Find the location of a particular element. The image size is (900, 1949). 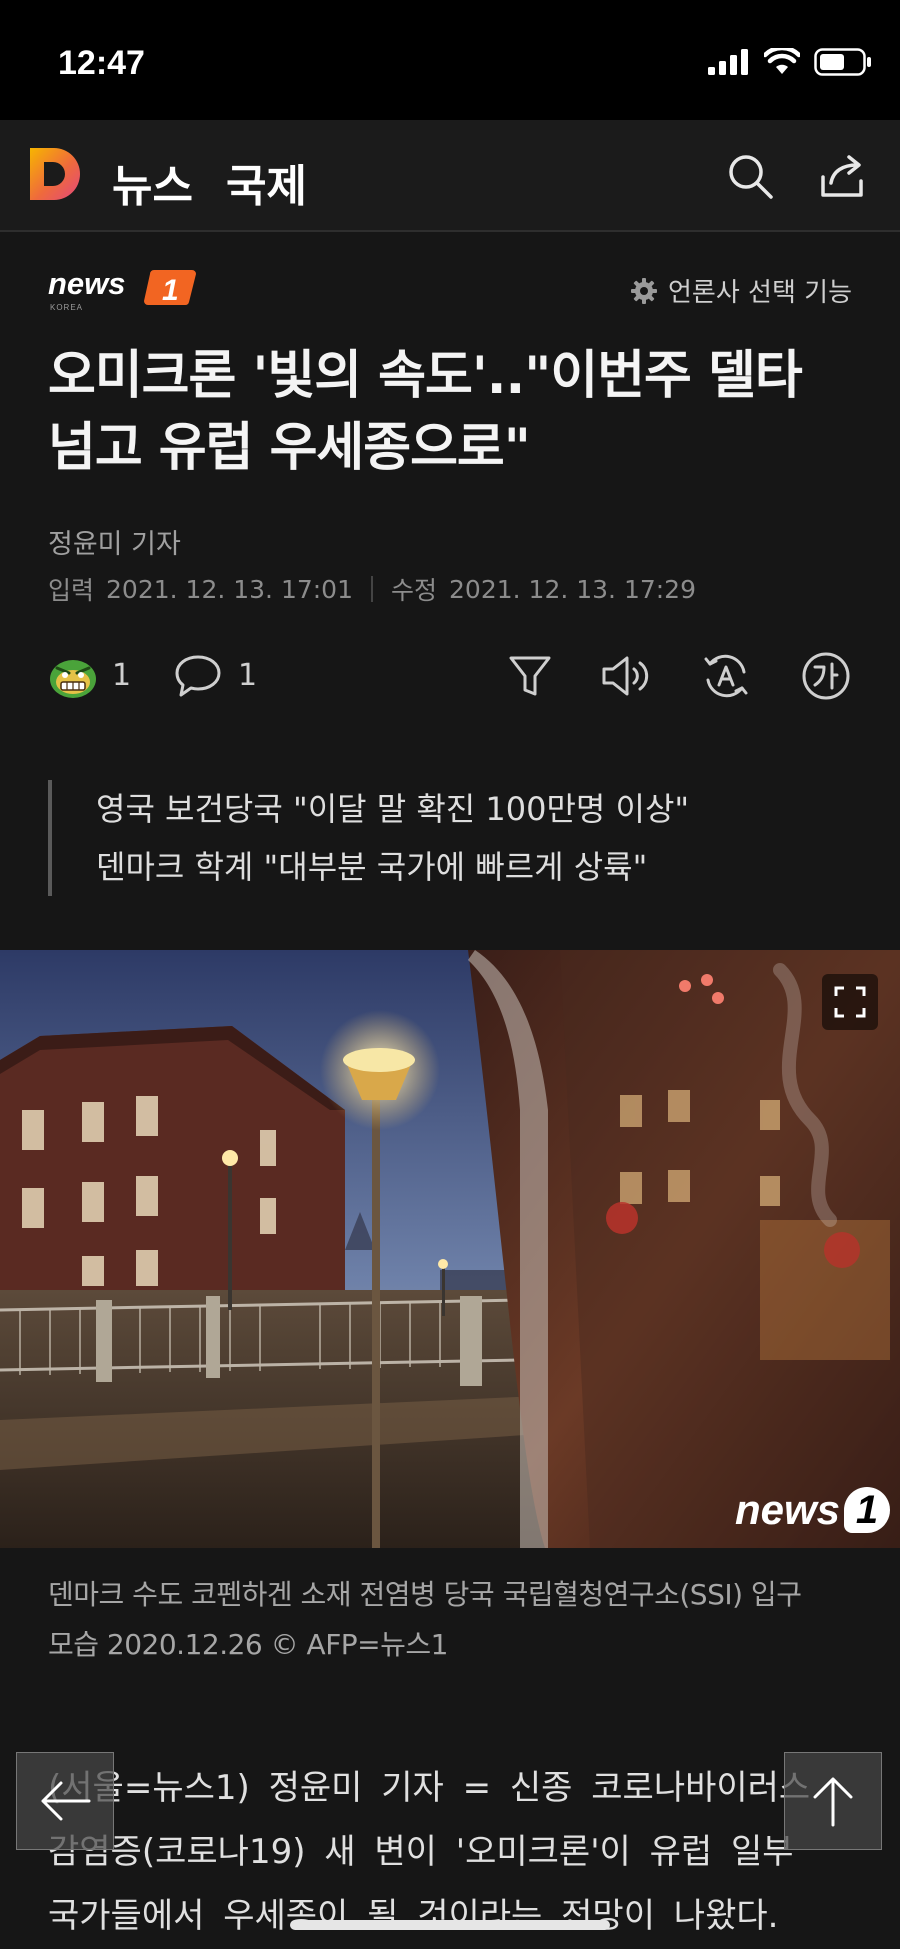

font-size-button is located at coordinates (826, 676).